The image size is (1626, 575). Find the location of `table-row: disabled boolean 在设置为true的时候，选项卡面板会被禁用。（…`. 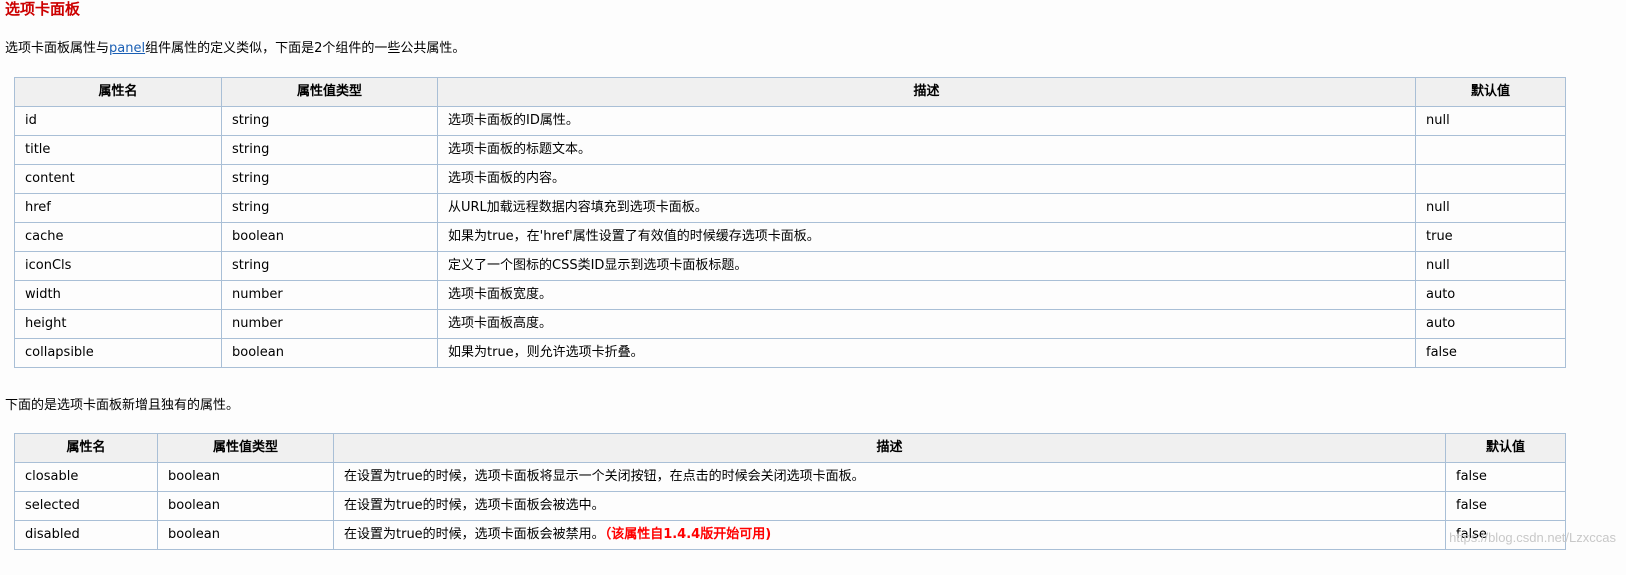

table-row: disabled boolean 在设置为true的时候，选项卡面板会被禁用。（… is located at coordinates (790, 535).